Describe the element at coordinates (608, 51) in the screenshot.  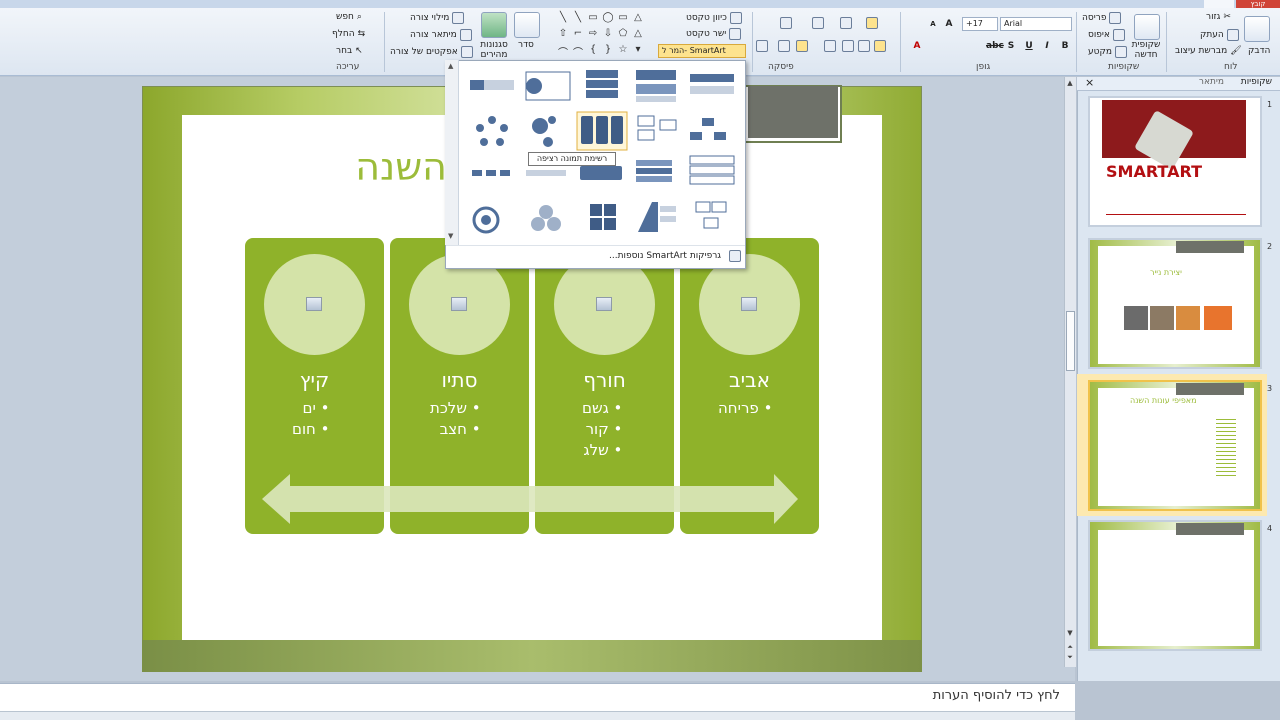
I see `brace-shape-icon: }` at that location.